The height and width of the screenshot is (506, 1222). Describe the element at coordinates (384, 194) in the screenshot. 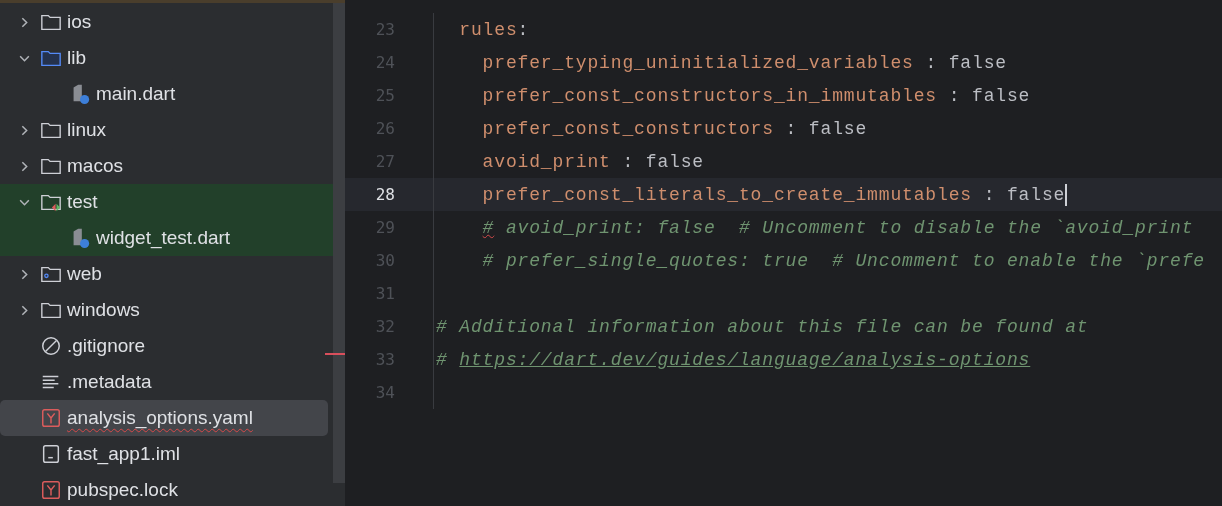

I see `line-number: 28` at that location.